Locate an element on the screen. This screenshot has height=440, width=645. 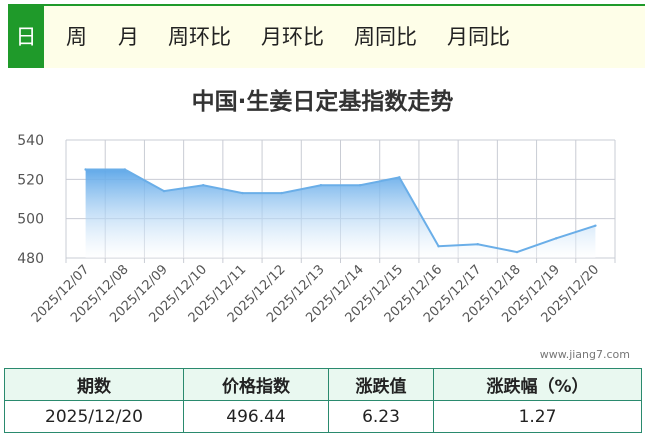
cell-period: 2025/12/20 is located at coordinates (94, 416).